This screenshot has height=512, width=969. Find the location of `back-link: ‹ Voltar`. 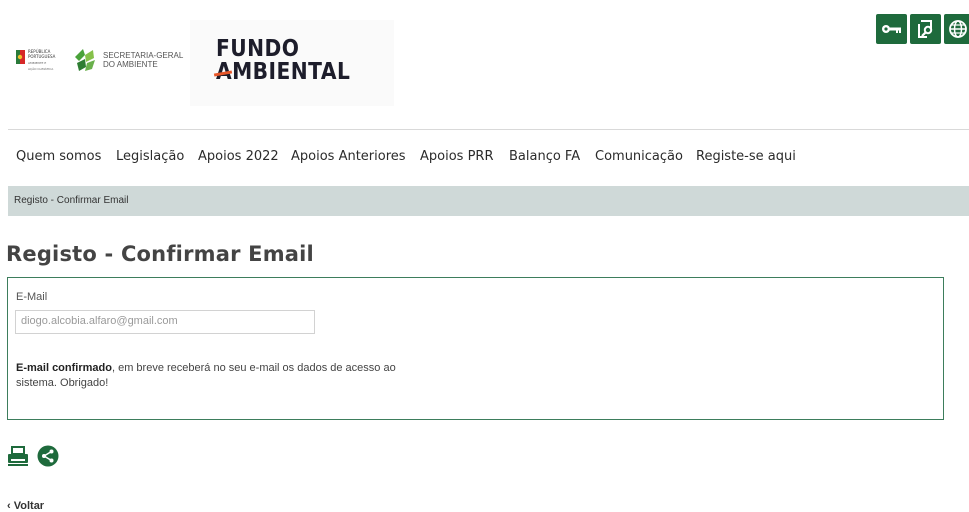

back-link: ‹ Voltar is located at coordinates (25, 506).